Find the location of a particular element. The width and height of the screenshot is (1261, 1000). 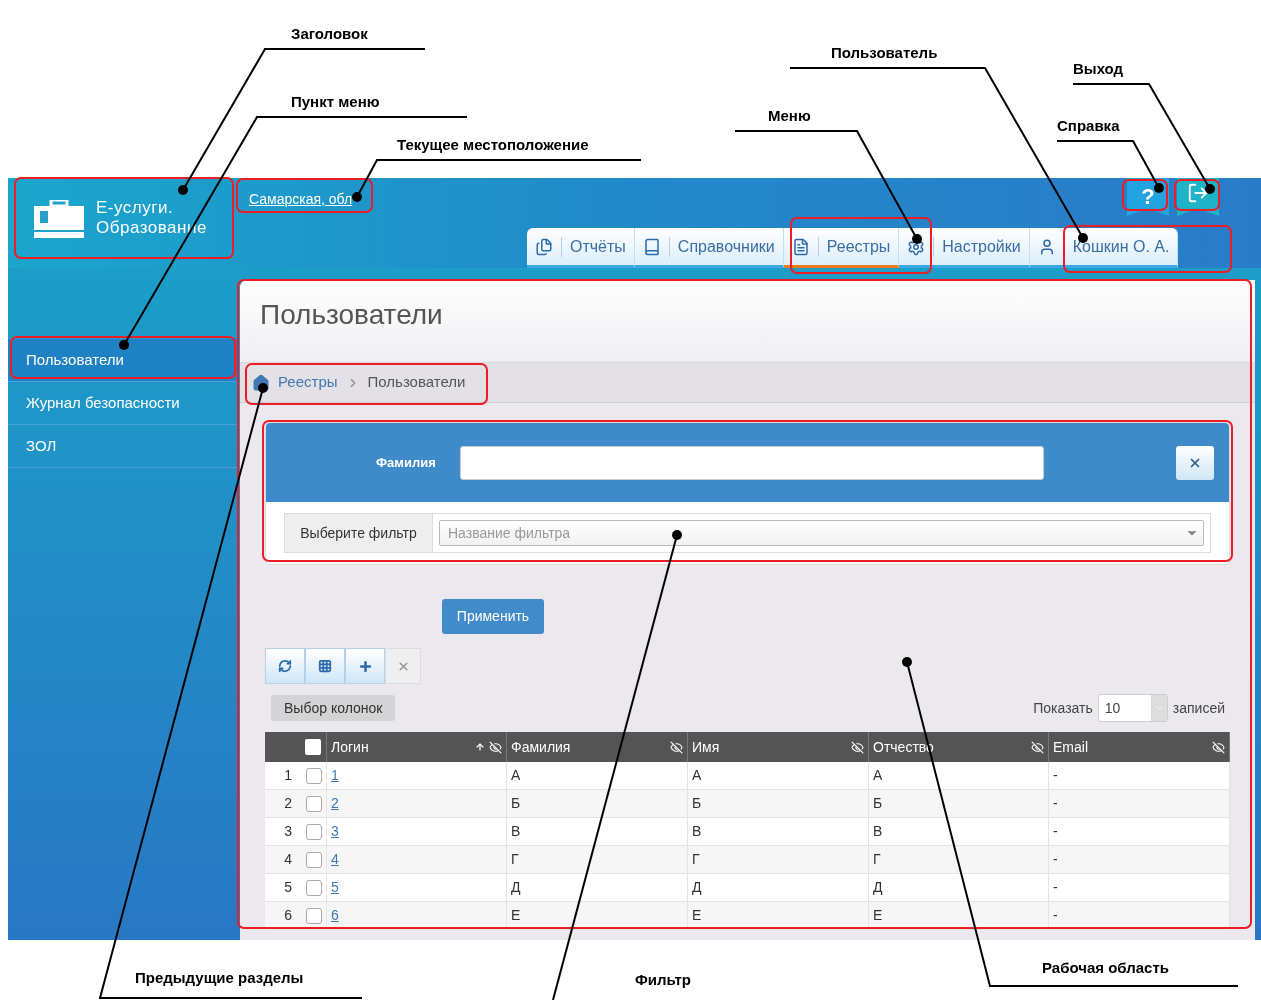

records-label: записей is located at coordinates (1198, 708).